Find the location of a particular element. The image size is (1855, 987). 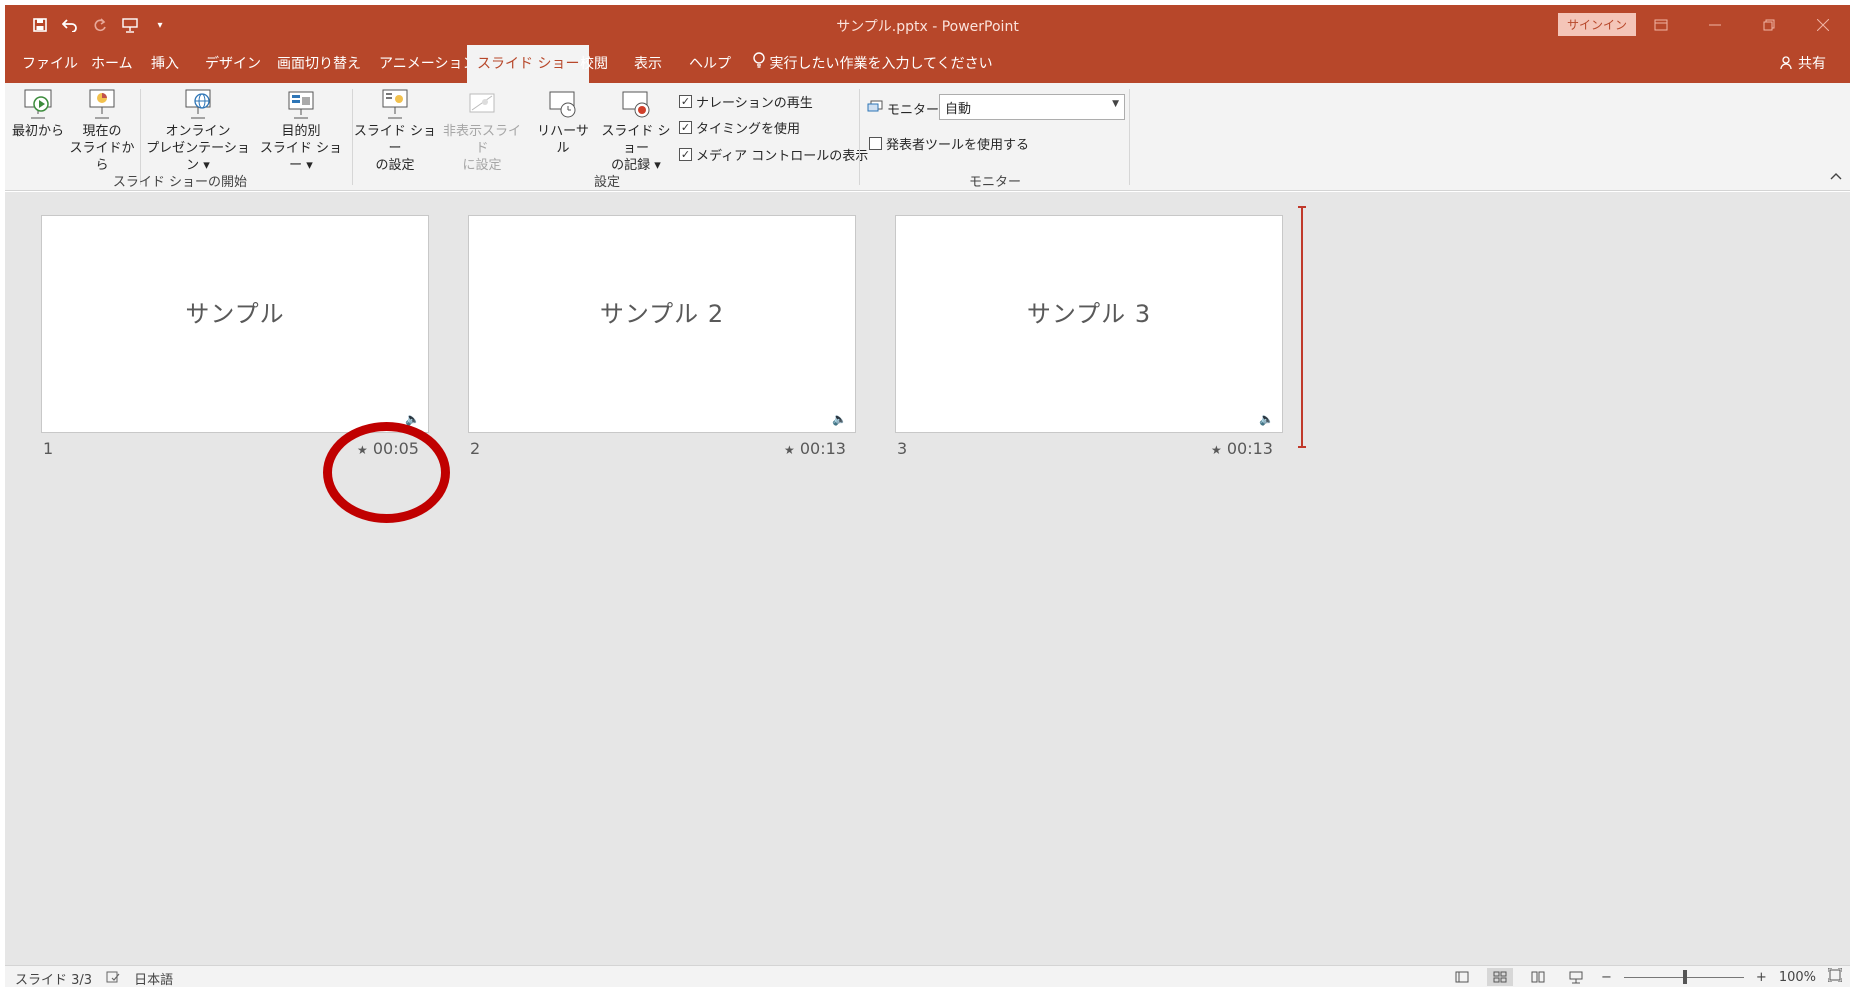

slide-number: 1 is located at coordinates (48, 448).